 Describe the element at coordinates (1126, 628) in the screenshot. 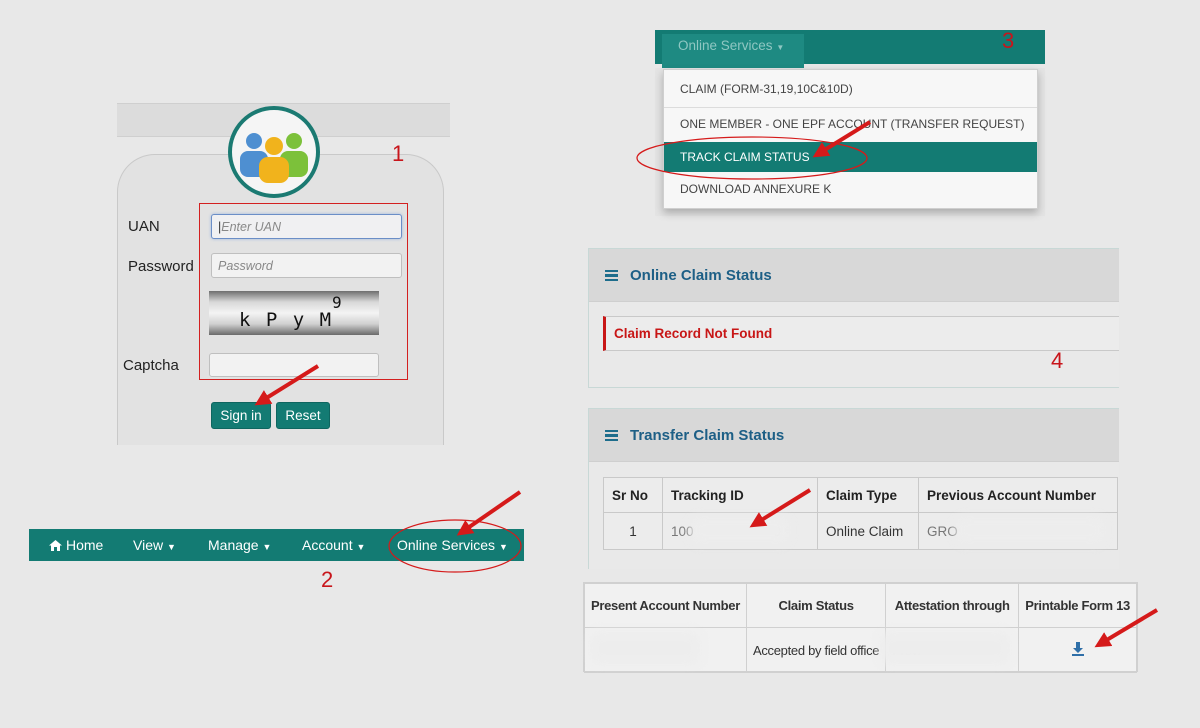

I see `arrow-to-download` at that location.